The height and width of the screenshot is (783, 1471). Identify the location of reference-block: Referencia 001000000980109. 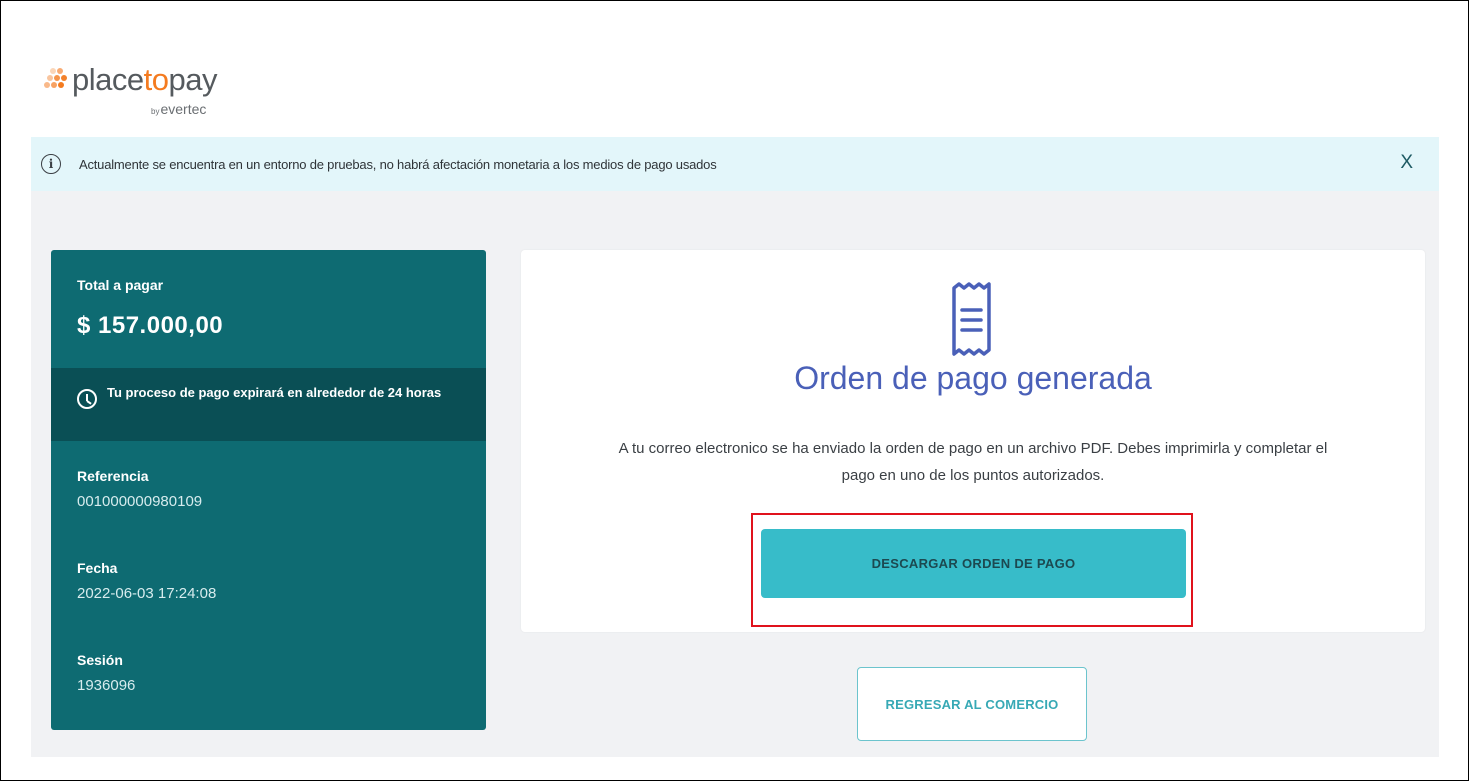
(139, 489).